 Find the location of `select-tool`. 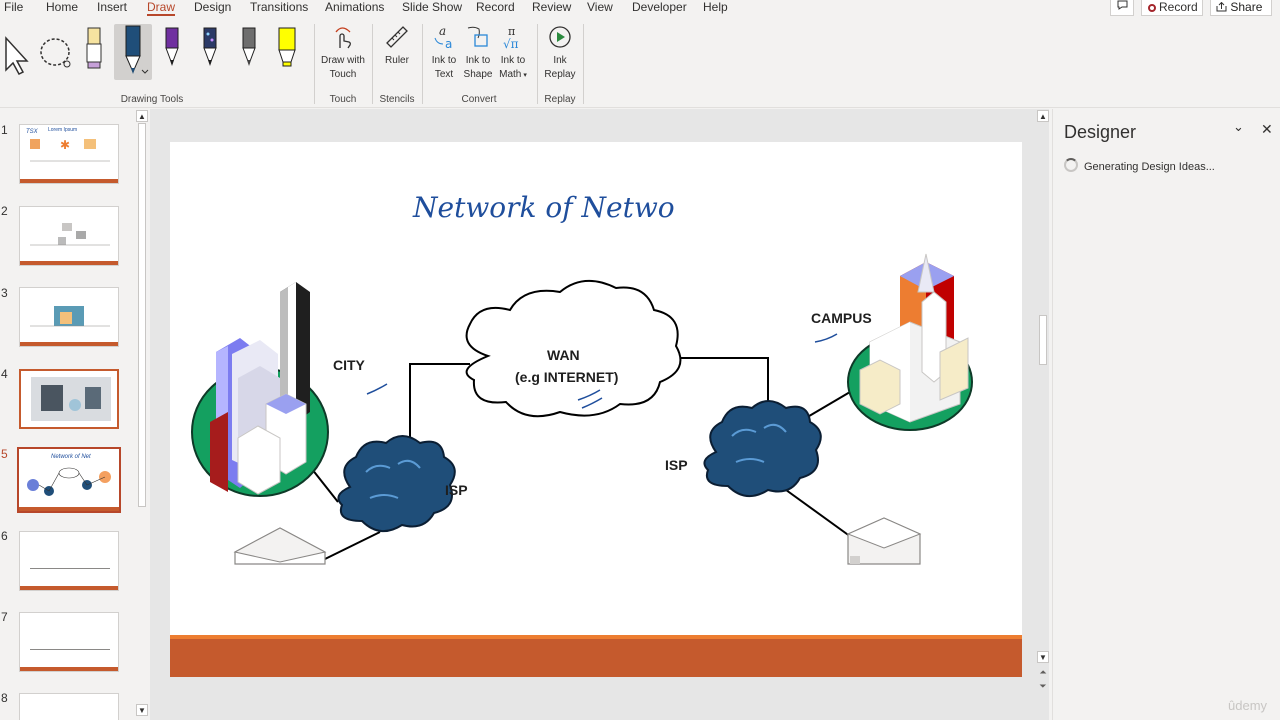

select-tool is located at coordinates (17, 52).